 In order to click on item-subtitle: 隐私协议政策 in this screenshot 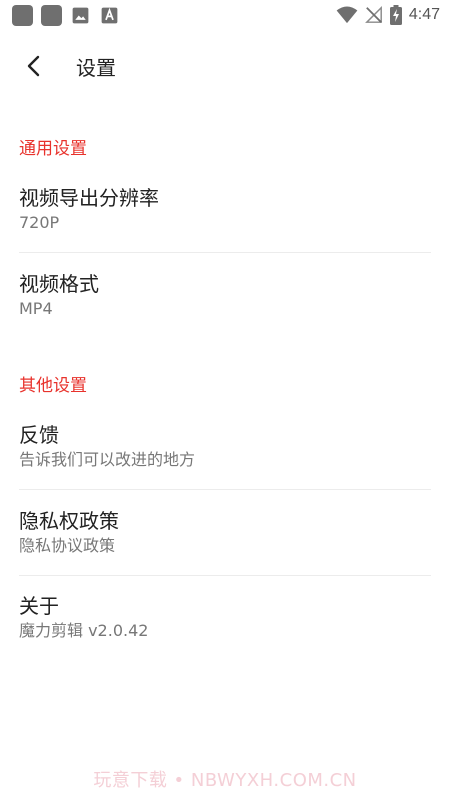, I will do `click(67, 545)`.